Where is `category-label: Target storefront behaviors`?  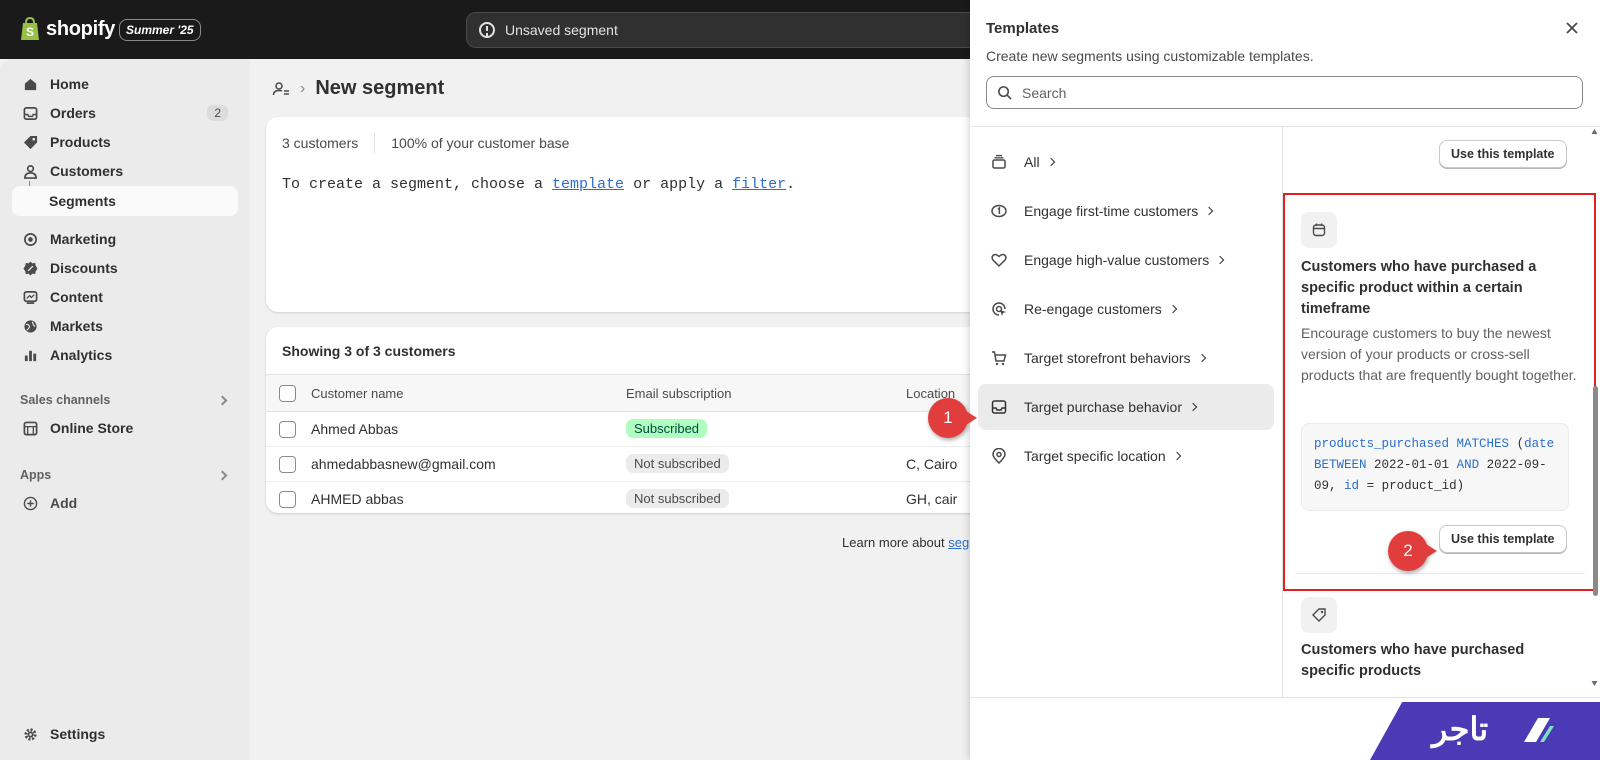 category-label: Target storefront behaviors is located at coordinates (1107, 358).